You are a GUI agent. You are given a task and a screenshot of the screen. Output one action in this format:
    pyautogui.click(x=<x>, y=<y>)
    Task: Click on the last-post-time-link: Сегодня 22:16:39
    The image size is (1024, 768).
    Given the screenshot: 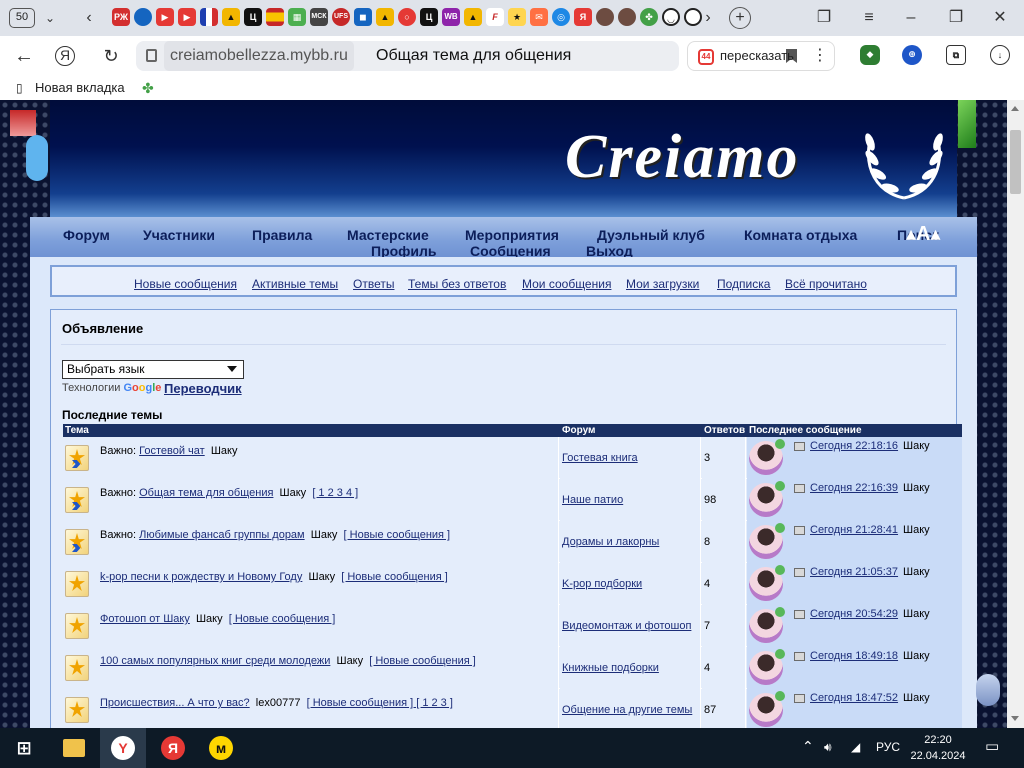 What is the action you would take?
    pyautogui.click(x=854, y=488)
    